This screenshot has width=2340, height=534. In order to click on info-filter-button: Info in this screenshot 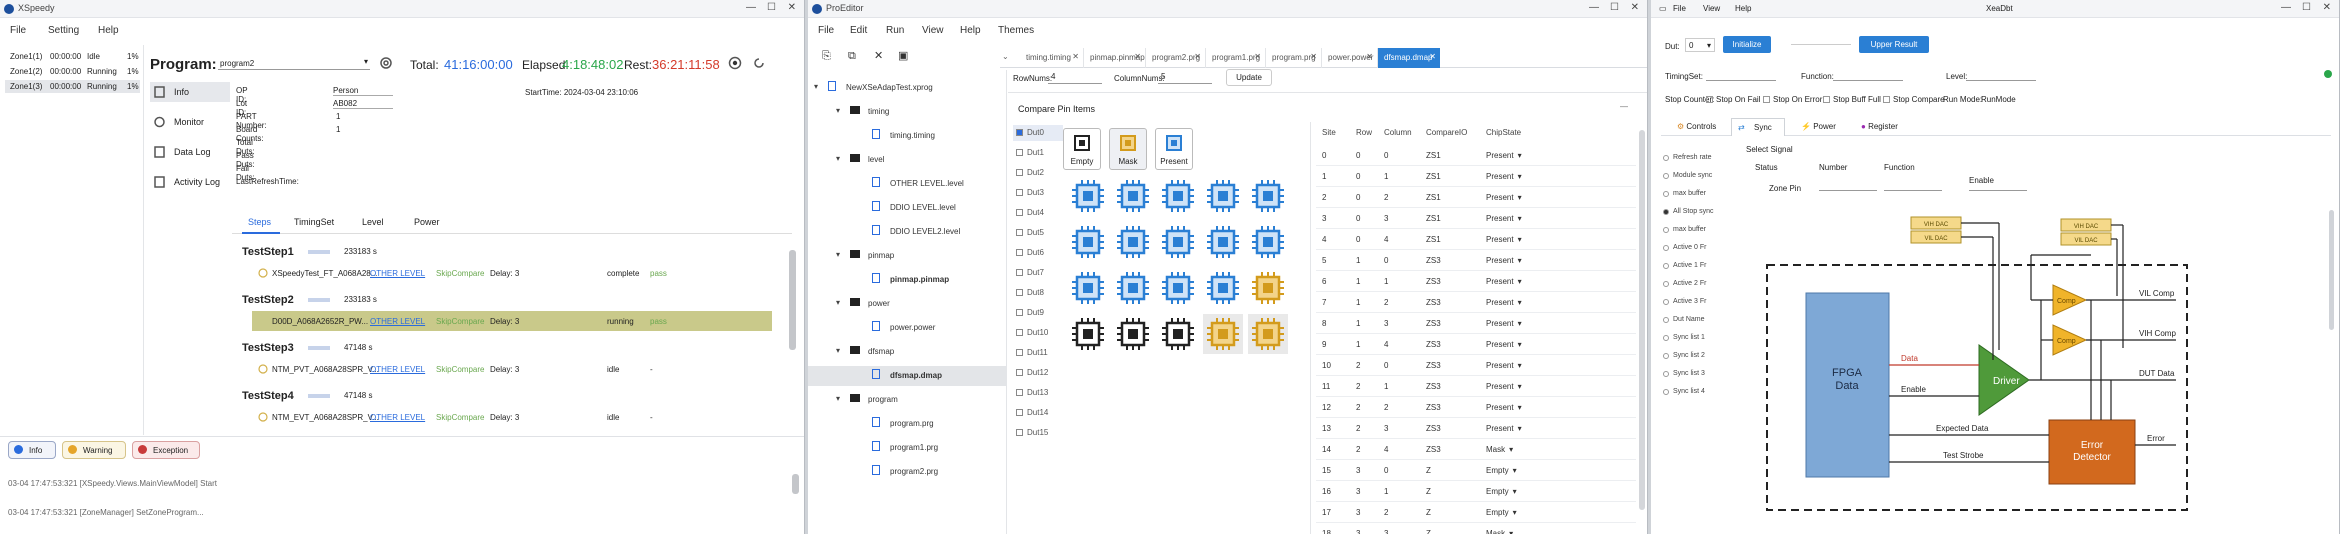, I will do `click(32, 450)`.